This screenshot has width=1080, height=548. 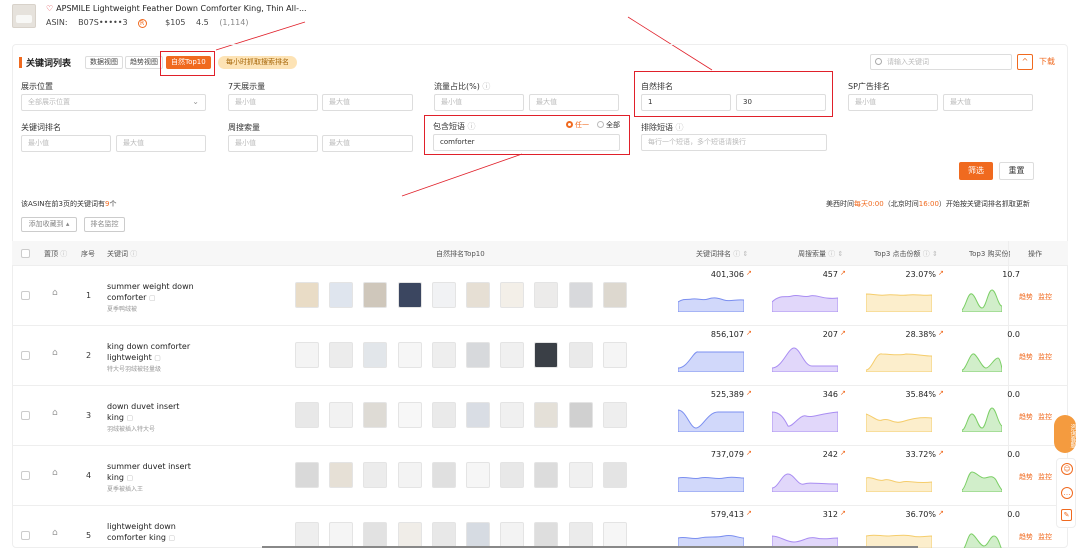 I want to click on hourly-fetch-badge: 每小时抓取搜索排名, so click(x=257, y=62).